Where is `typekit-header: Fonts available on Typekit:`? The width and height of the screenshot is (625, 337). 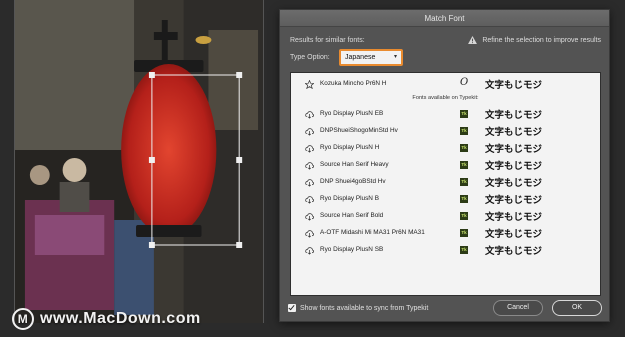 typekit-header: Fonts available on Typekit: is located at coordinates (445, 98).